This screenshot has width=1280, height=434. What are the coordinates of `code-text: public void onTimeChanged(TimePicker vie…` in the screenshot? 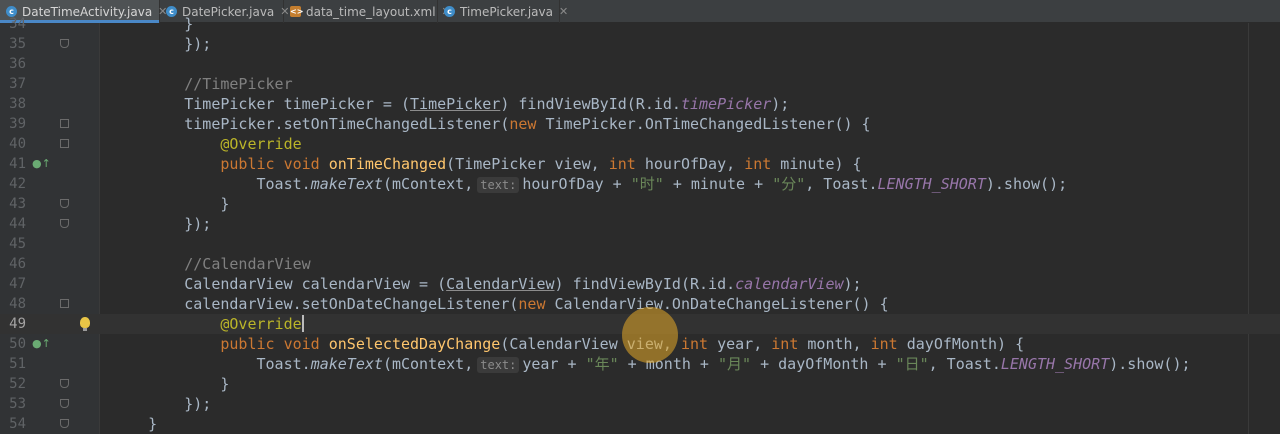 It's located at (486, 164).